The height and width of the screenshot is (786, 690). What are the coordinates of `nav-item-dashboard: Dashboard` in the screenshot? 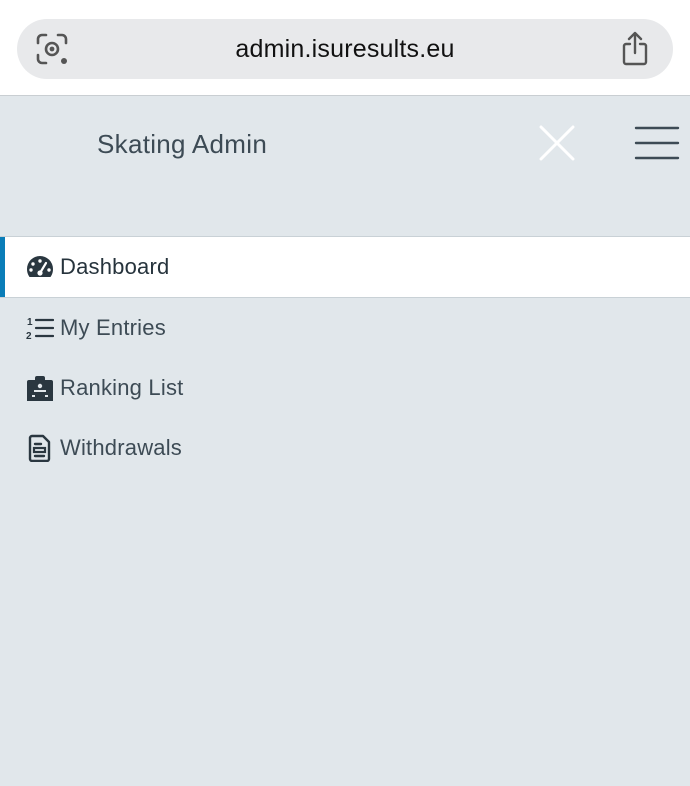 It's located at (345, 267).